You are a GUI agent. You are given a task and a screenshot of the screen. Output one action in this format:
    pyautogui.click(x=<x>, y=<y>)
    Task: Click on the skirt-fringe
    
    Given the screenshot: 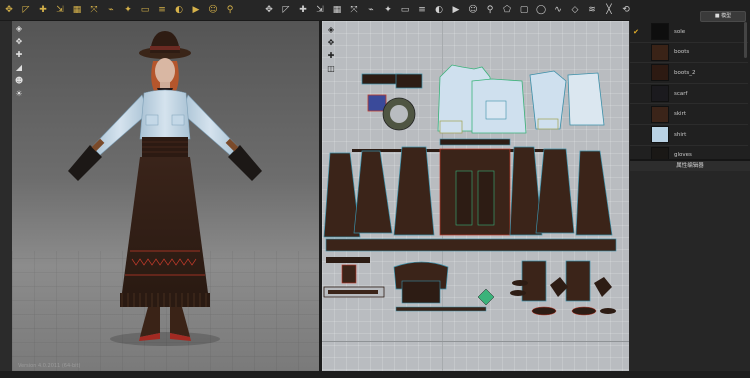 What is the action you would take?
    pyautogui.click(x=165, y=300)
    